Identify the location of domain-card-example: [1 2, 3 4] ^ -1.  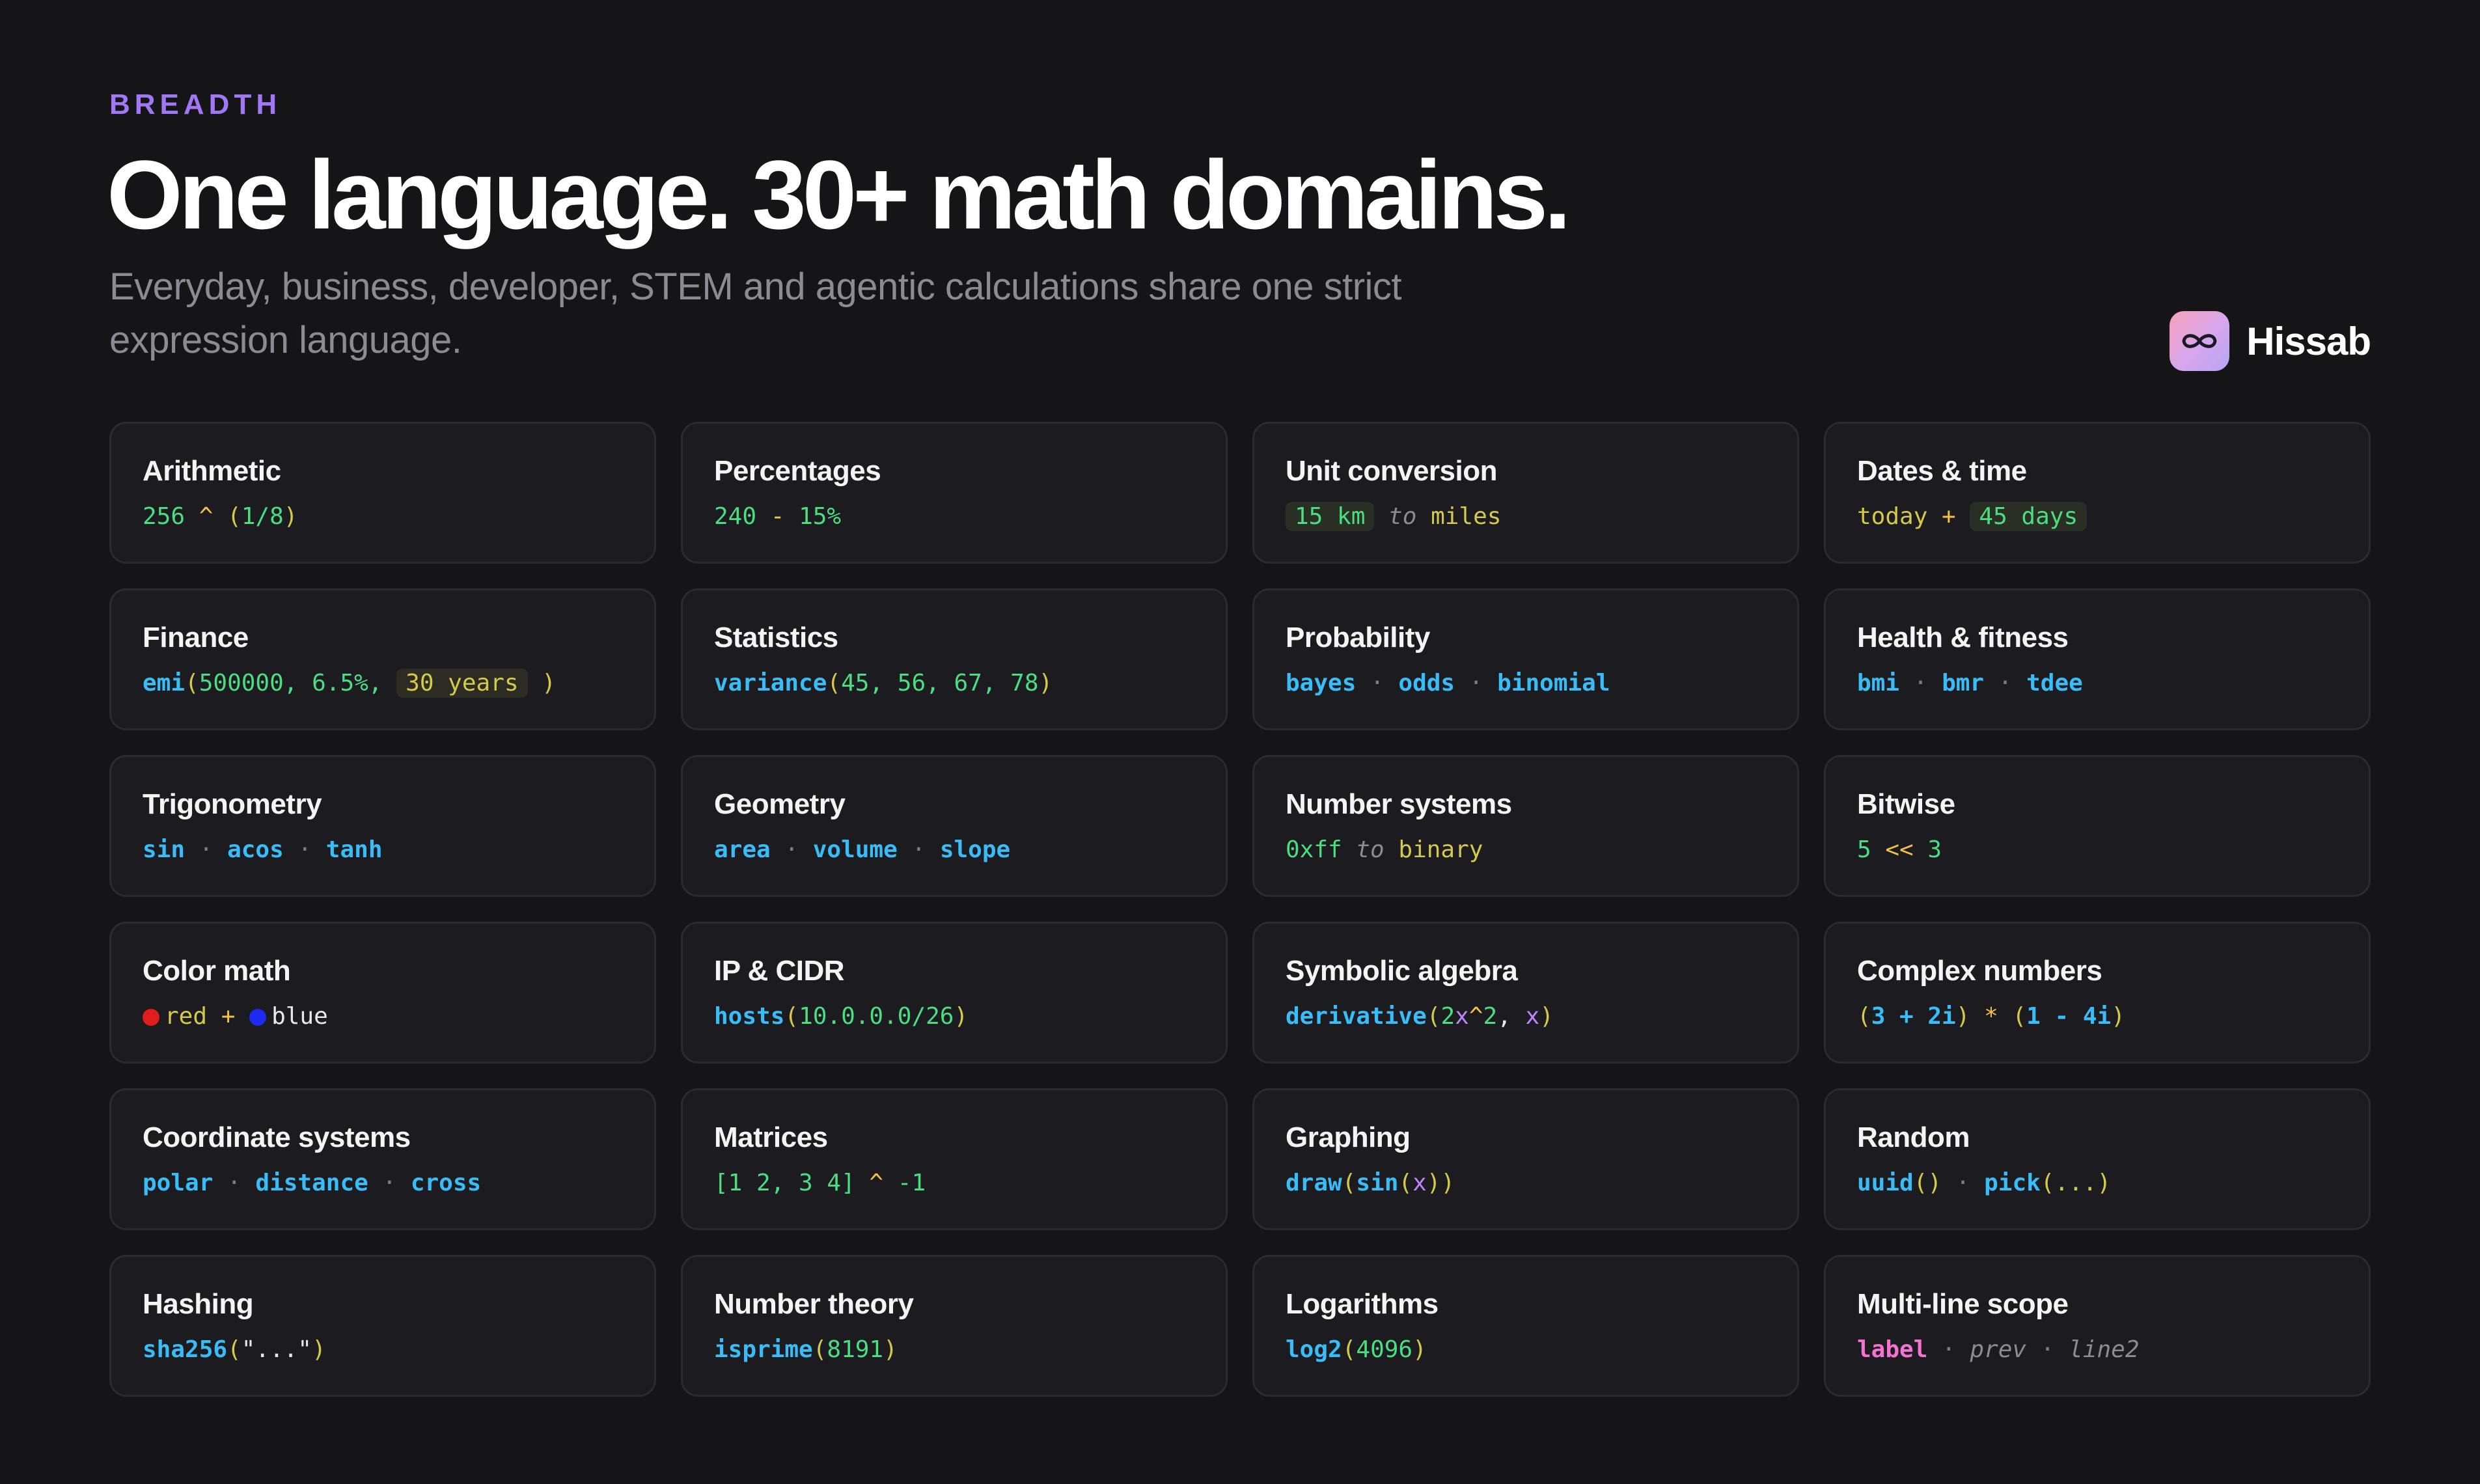
(970, 1183).